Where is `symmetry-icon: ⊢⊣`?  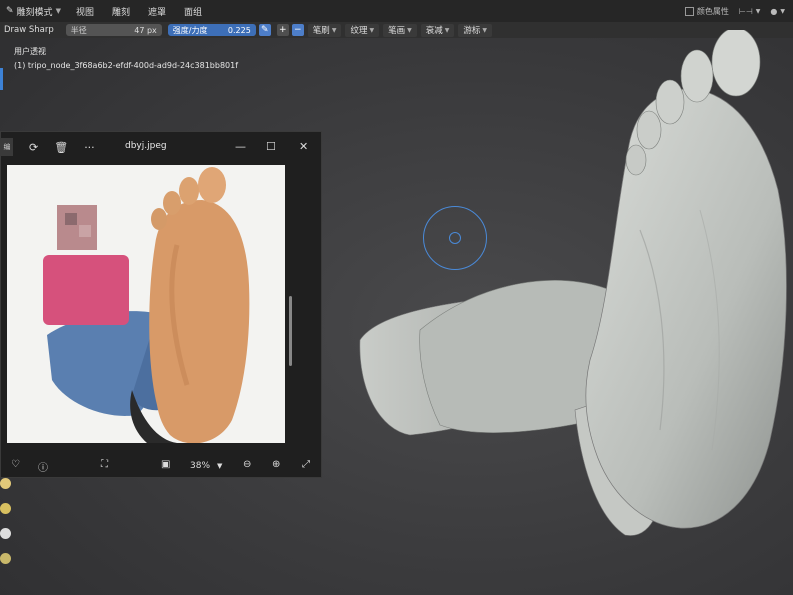
symmetry-icon: ⊢⊣ is located at coordinates (745, 11).